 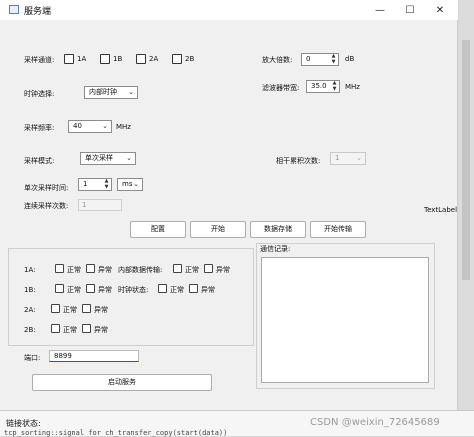 I want to click on window-title: 服务端, so click(x=38, y=12).